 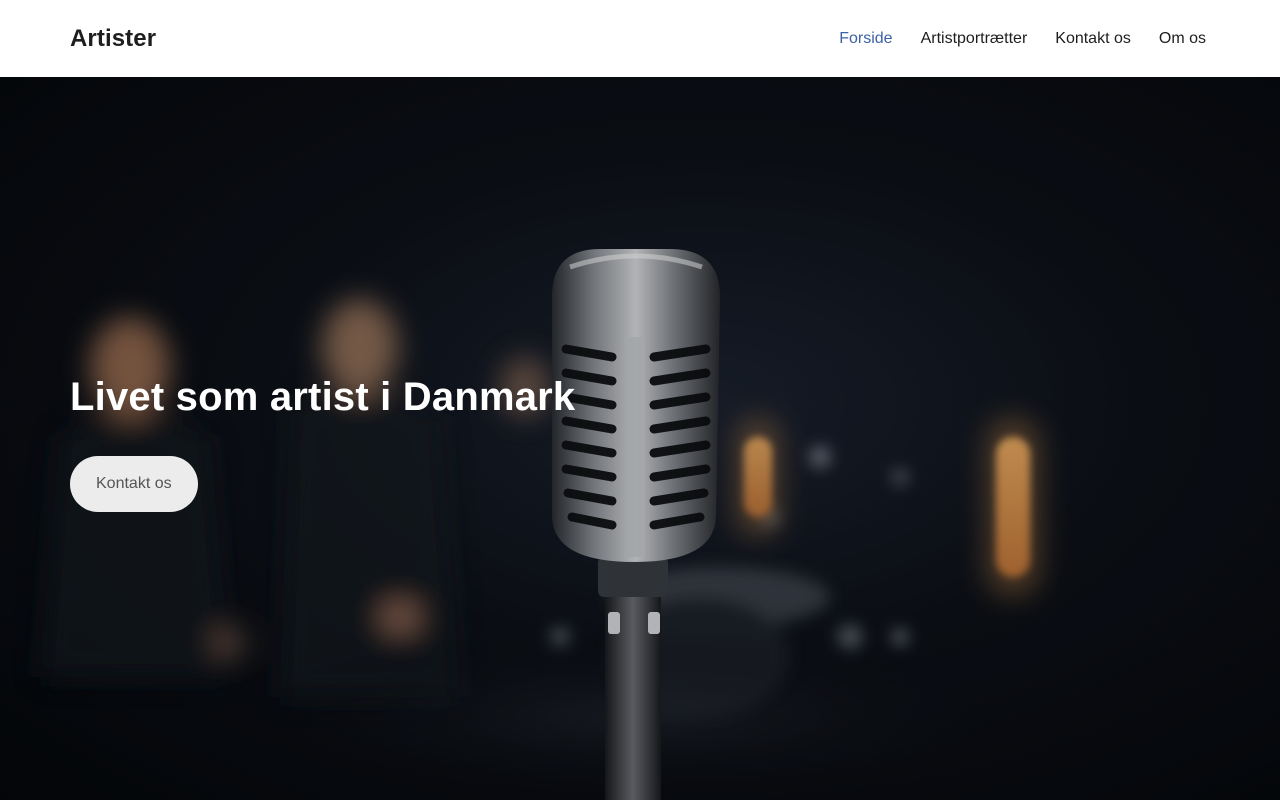 What do you see at coordinates (865, 39) in the screenshot?
I see `nav-item-forside: Forside` at bounding box center [865, 39].